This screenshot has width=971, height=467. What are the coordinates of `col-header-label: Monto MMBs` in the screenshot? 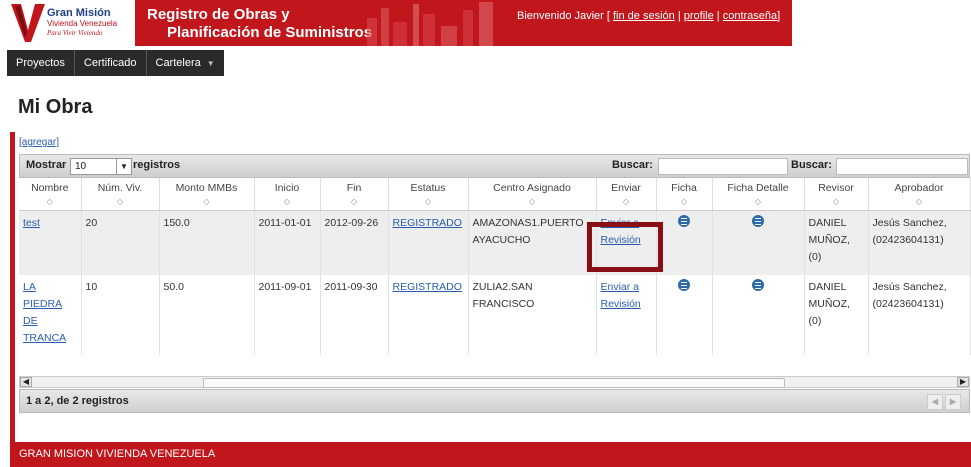 It's located at (206, 188).